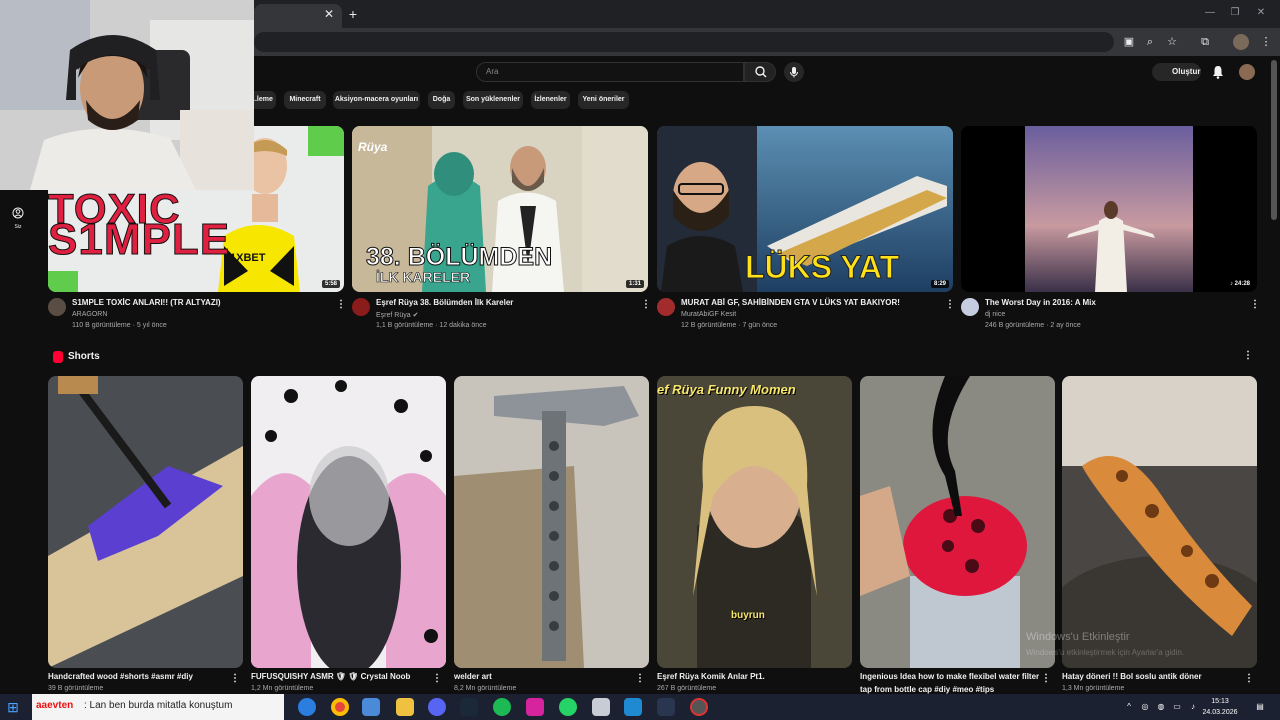  I want to click on start-button-icon: ⊞, so click(13, 707).